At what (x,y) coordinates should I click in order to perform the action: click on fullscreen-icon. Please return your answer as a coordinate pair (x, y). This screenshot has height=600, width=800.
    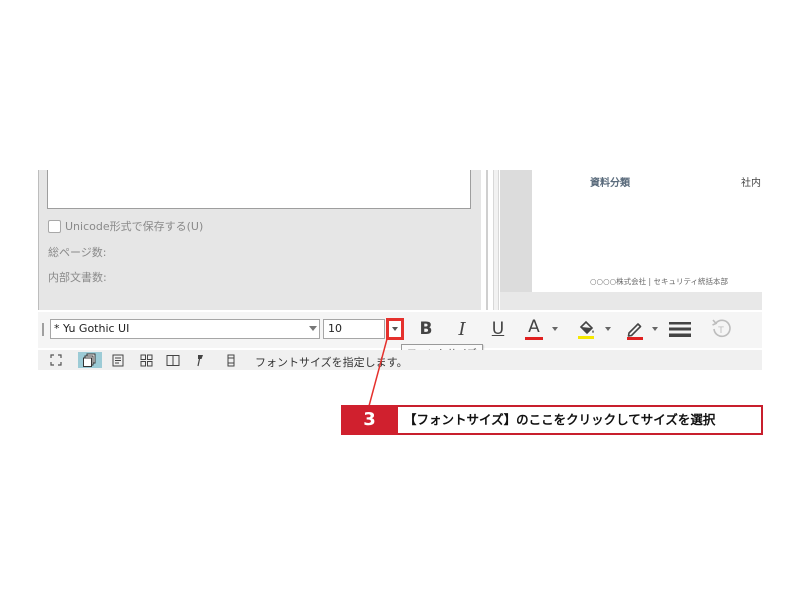
    Looking at the image, I should click on (56, 360).